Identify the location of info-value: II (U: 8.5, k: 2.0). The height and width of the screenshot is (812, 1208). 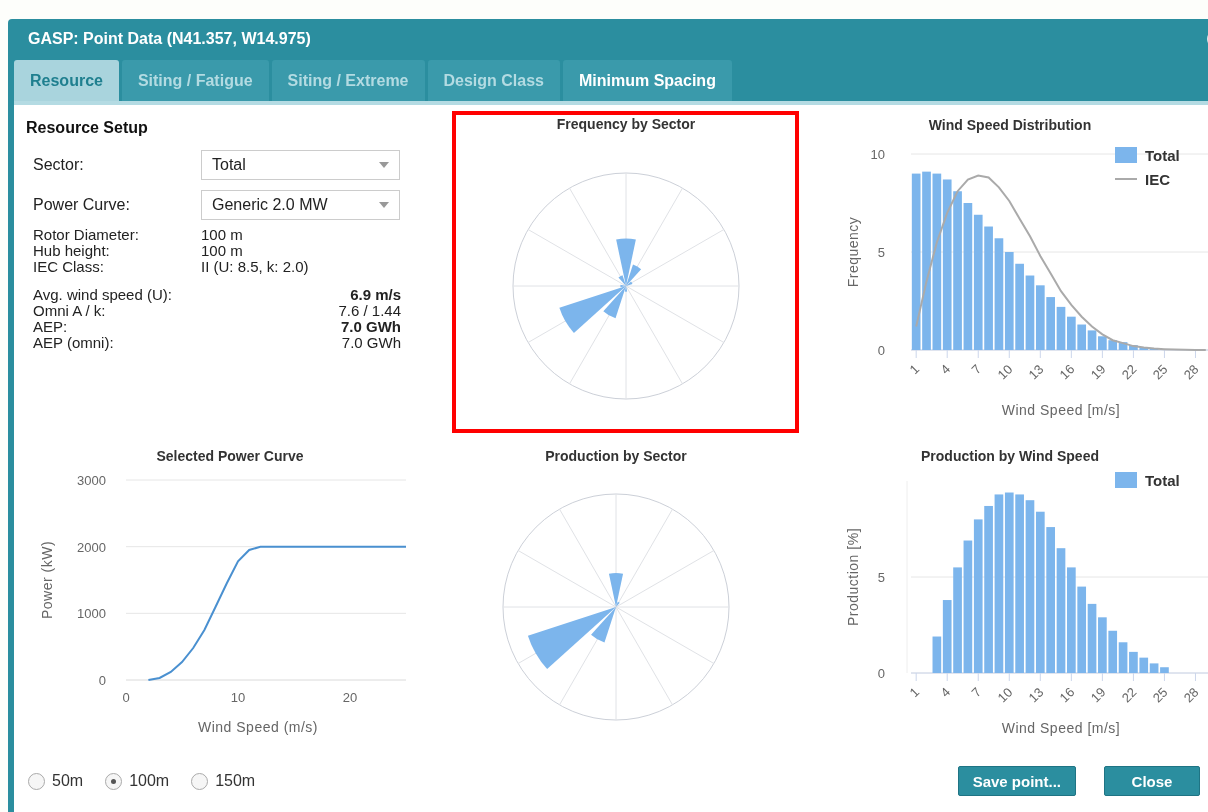
(255, 267).